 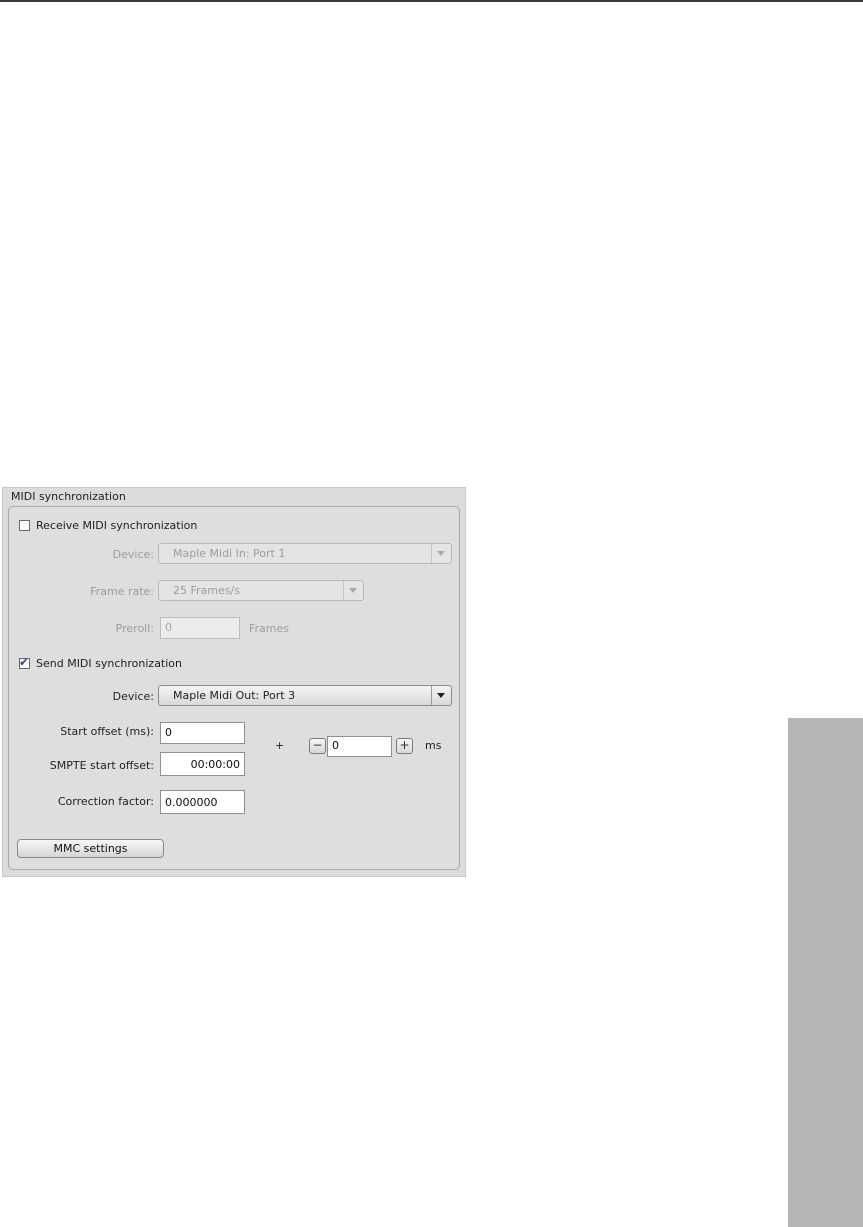 I want to click on ms-unit-label: ms, so click(x=433, y=745).